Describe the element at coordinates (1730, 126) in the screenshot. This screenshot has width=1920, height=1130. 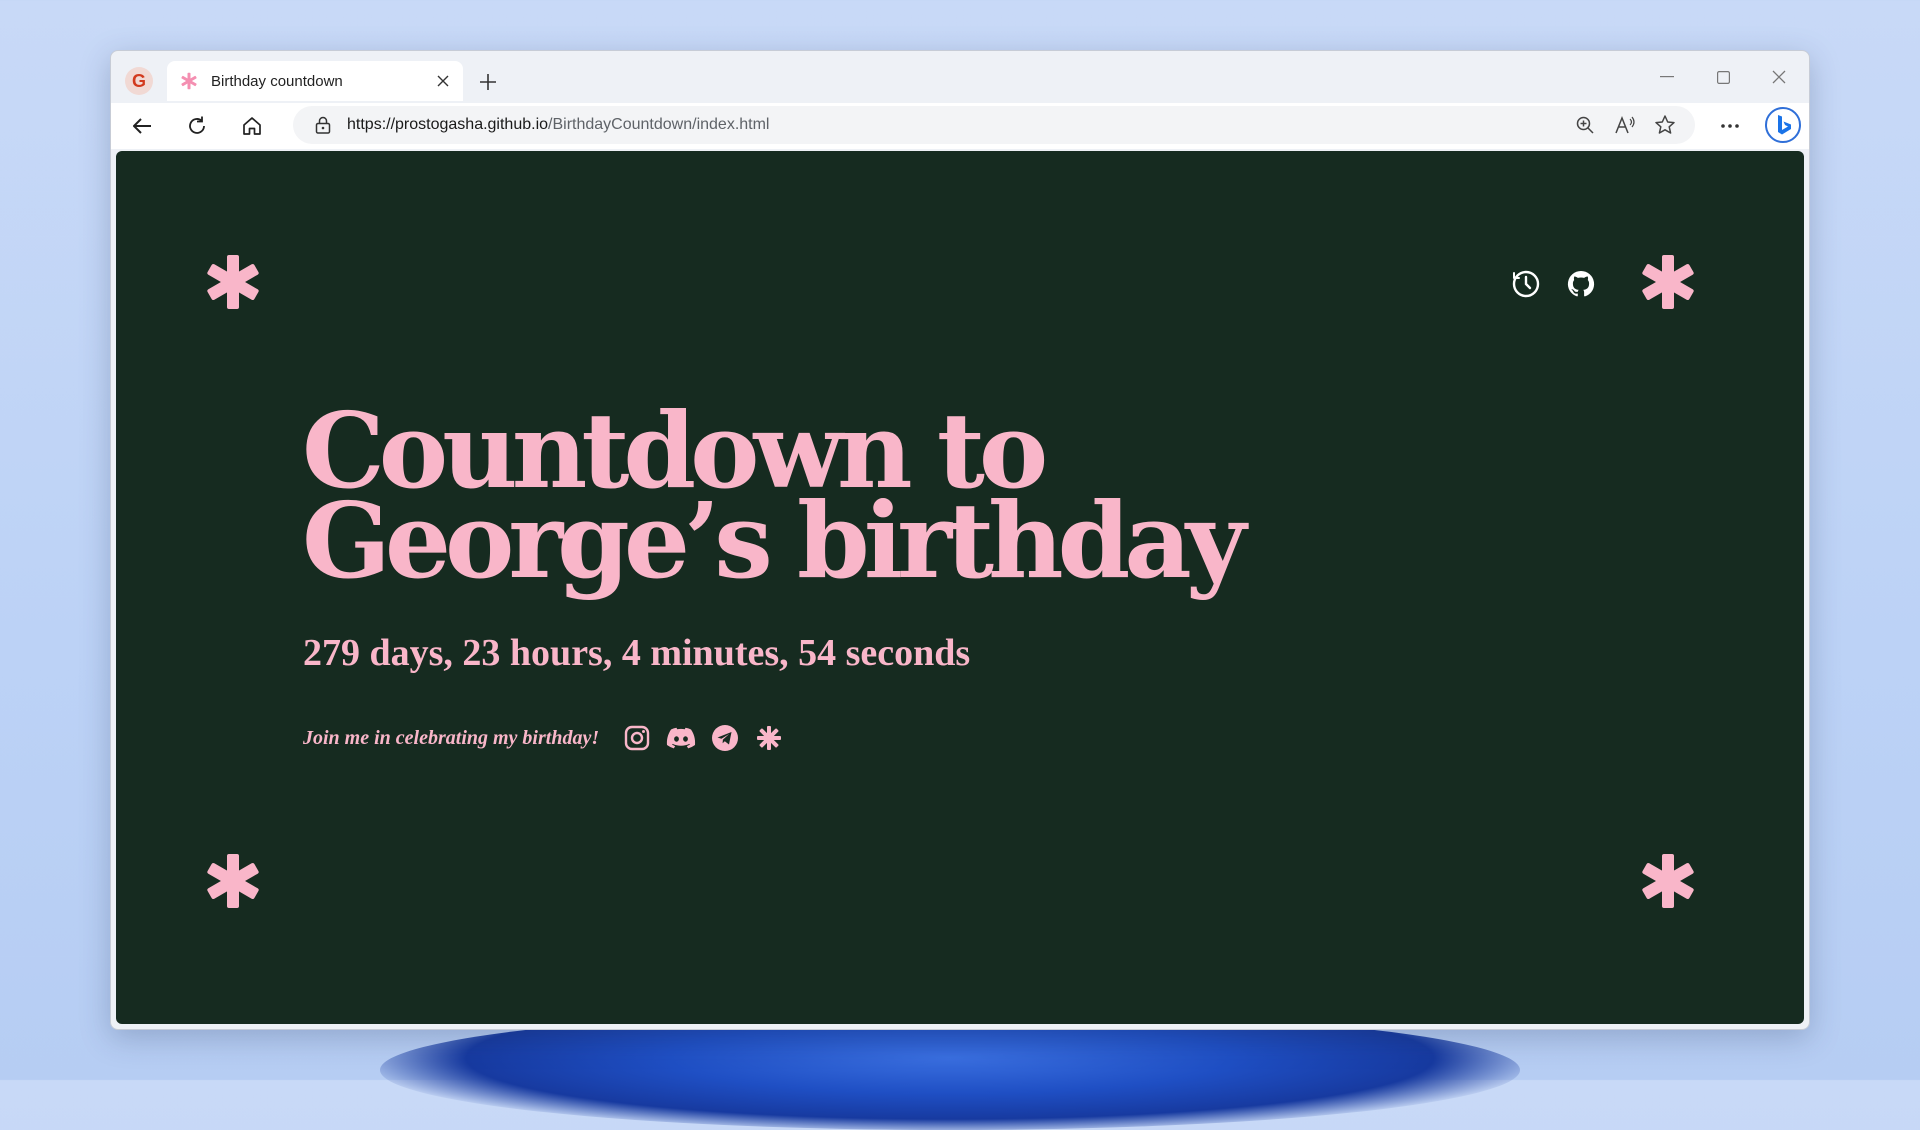
I see `more-options-icon` at that location.